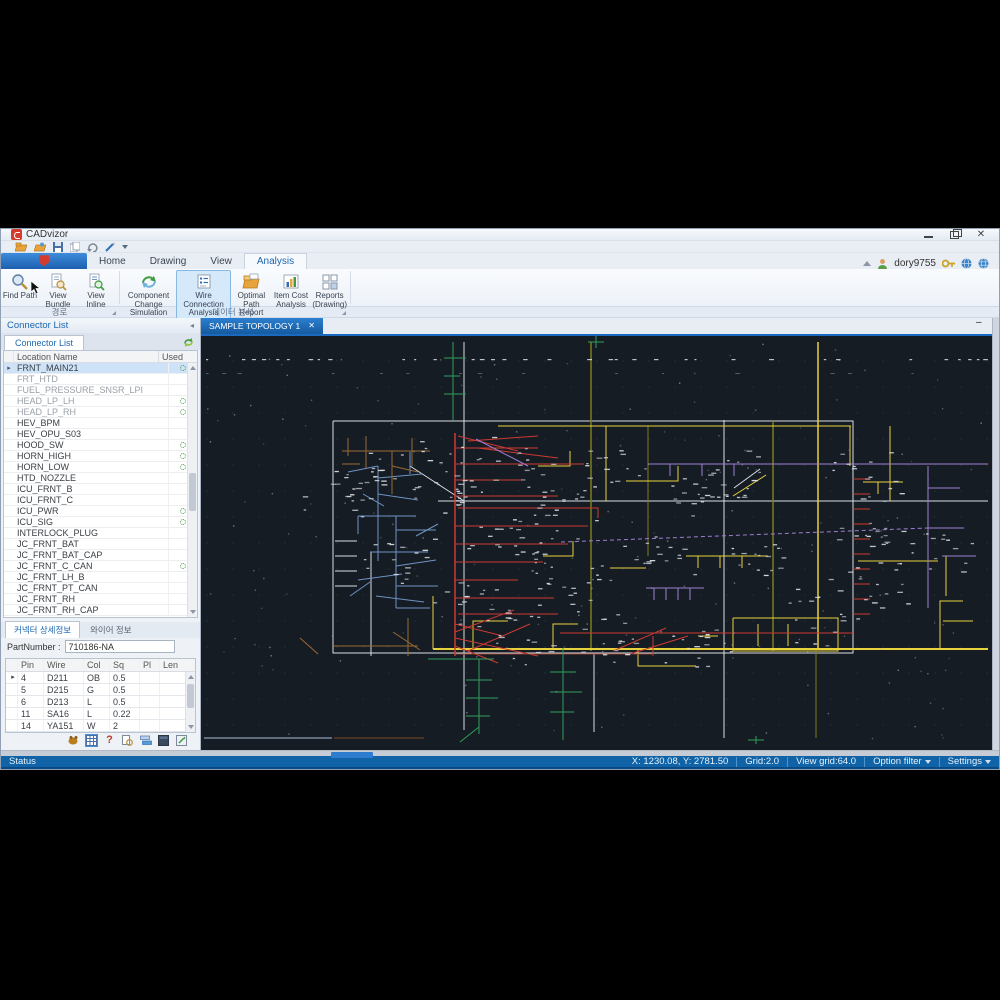 This screenshot has width=1000, height=1000. Describe the element at coordinates (100, 434) in the screenshot. I see `connector-row-HEV_OPU_S03: HEV_OPU_S03` at that location.